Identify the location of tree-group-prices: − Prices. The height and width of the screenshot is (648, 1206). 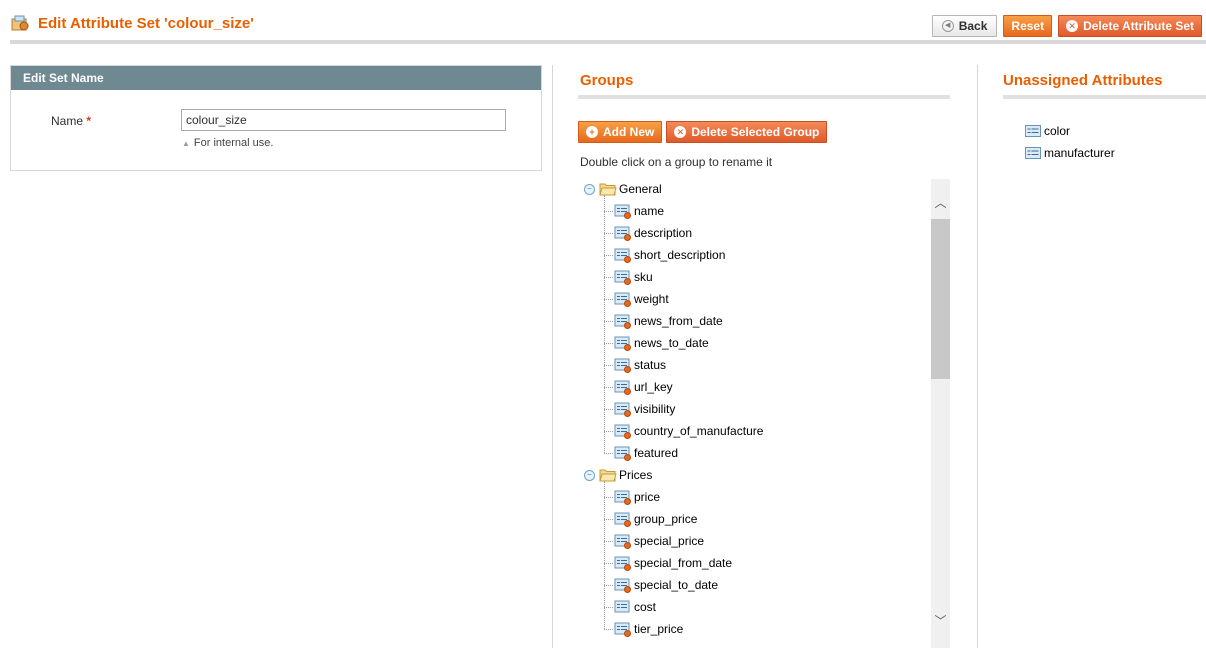
(753, 475).